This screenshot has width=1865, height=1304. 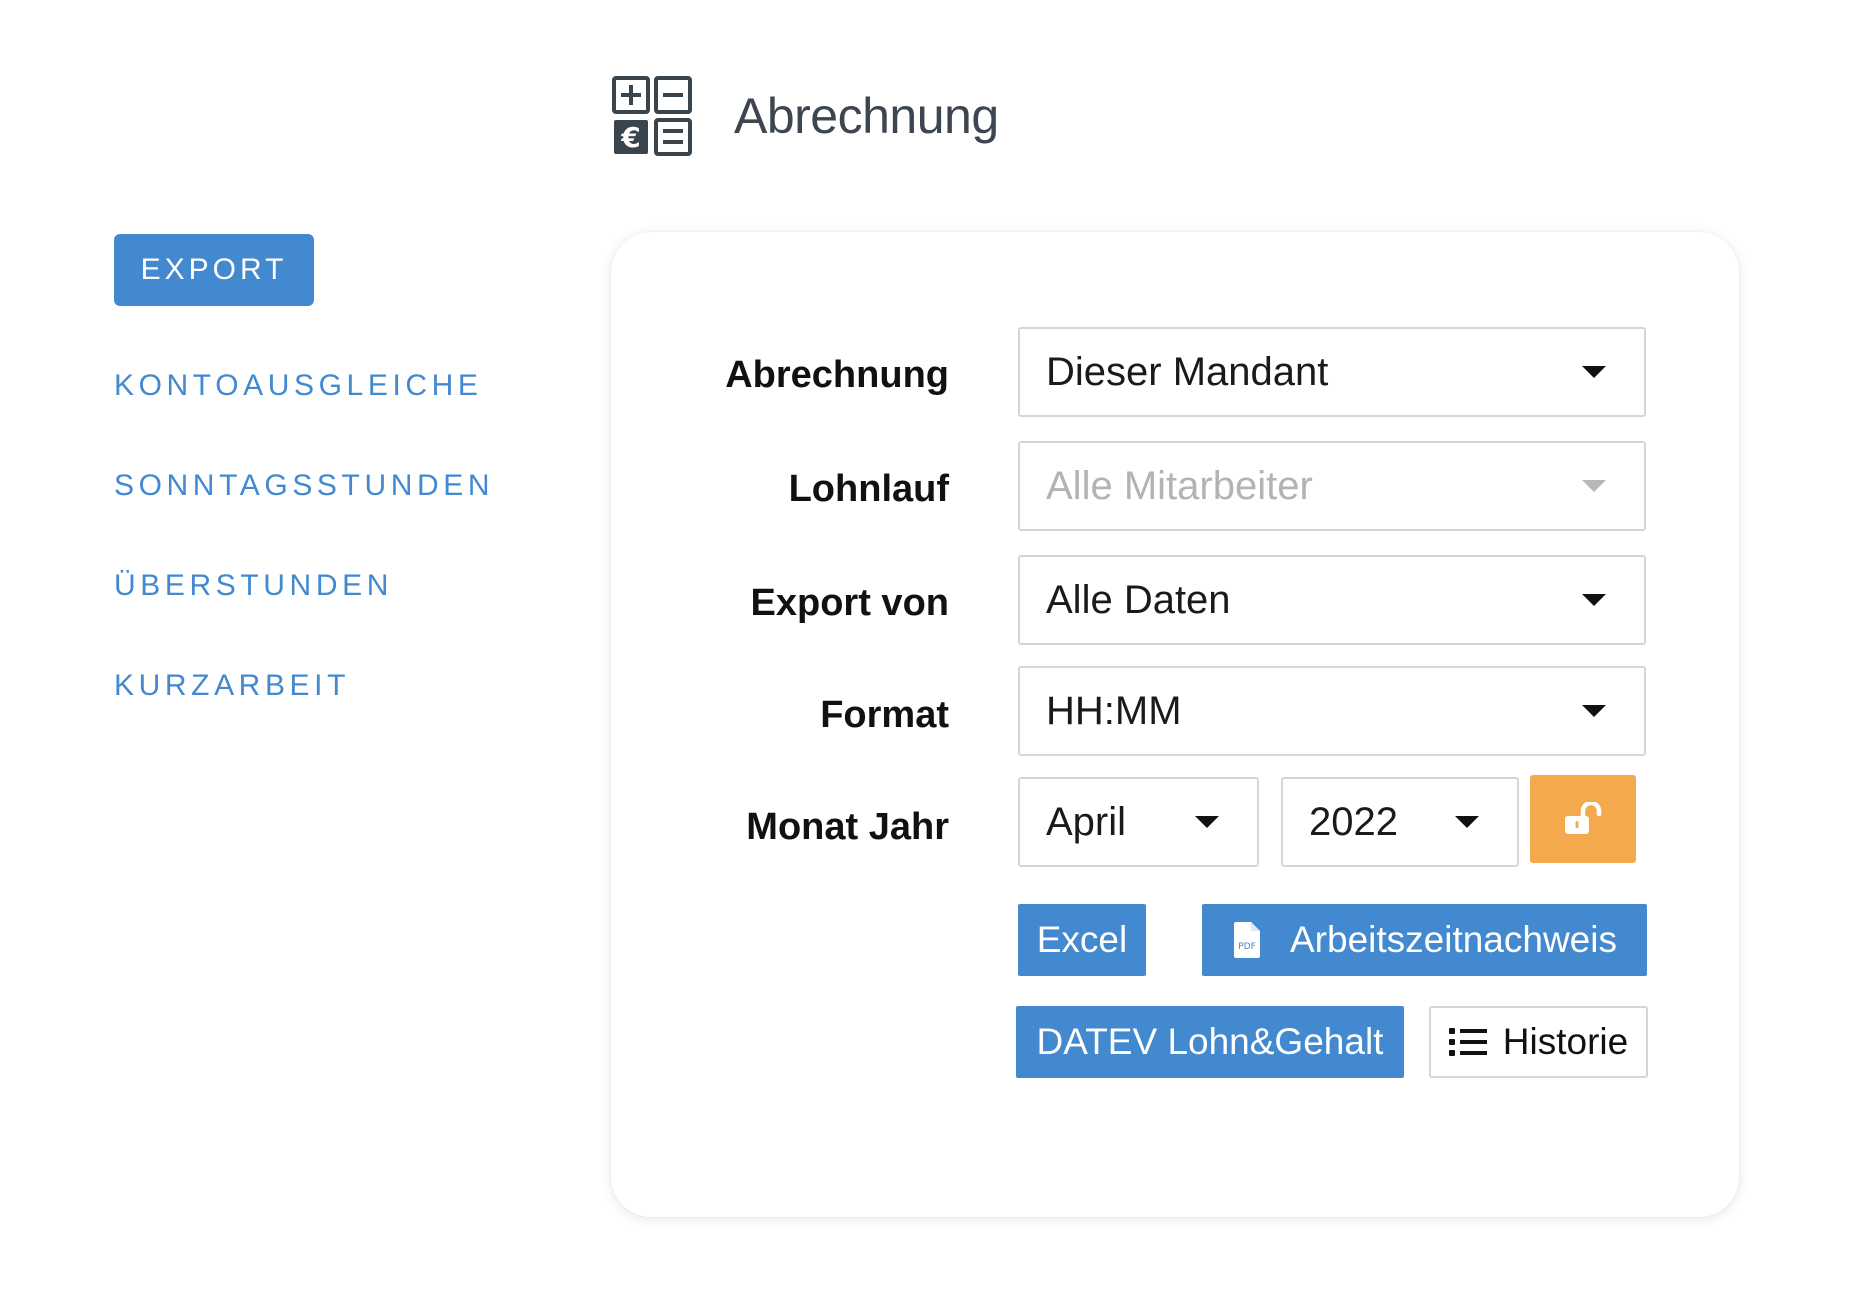 What do you see at coordinates (1247, 947) in the screenshot?
I see `pdf-icon-text: PDF` at bounding box center [1247, 947].